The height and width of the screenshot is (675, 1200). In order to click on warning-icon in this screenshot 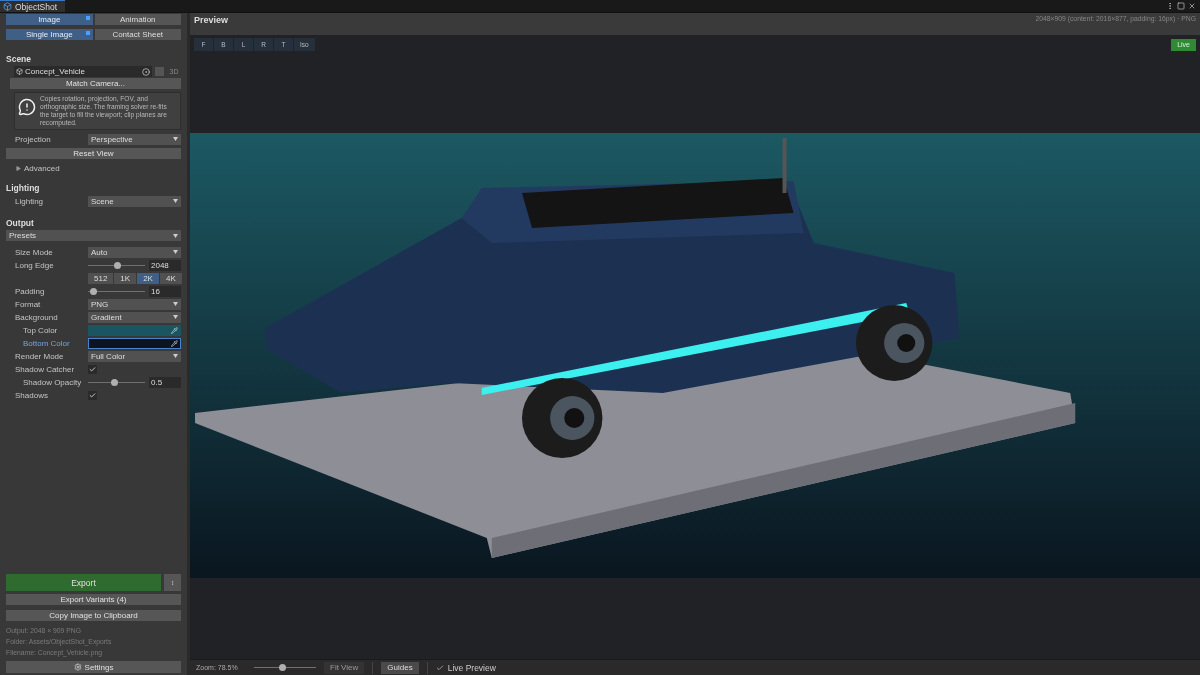, I will do `click(27, 107)`.